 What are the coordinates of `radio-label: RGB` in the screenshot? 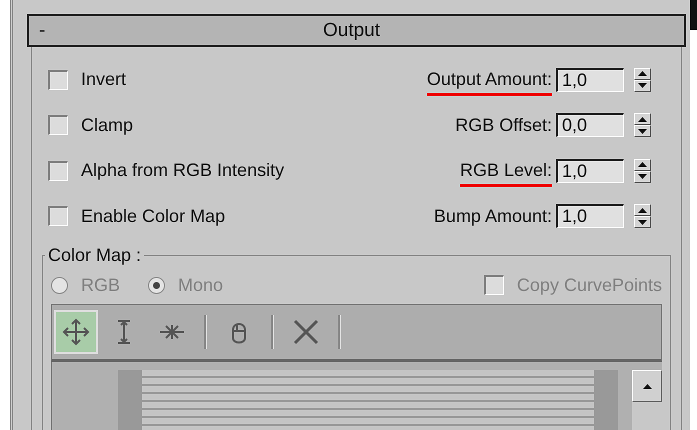 It's located at (100, 285).